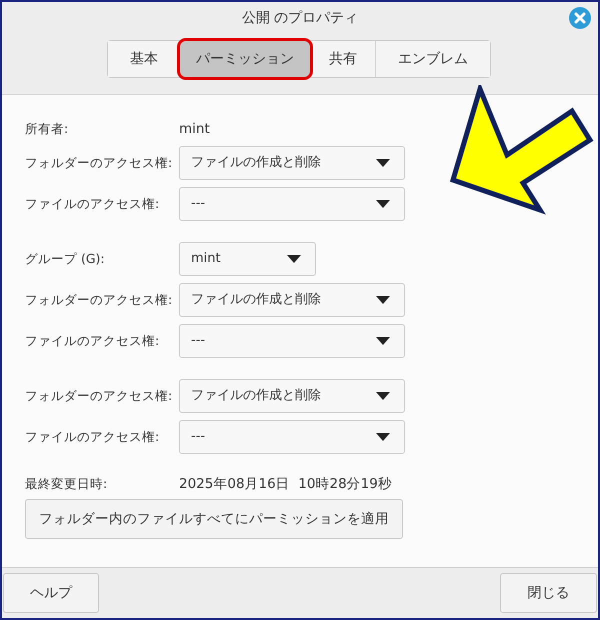 The image size is (600, 620). Describe the element at coordinates (47, 129) in the screenshot. I see `field-label: 所有者:` at that location.